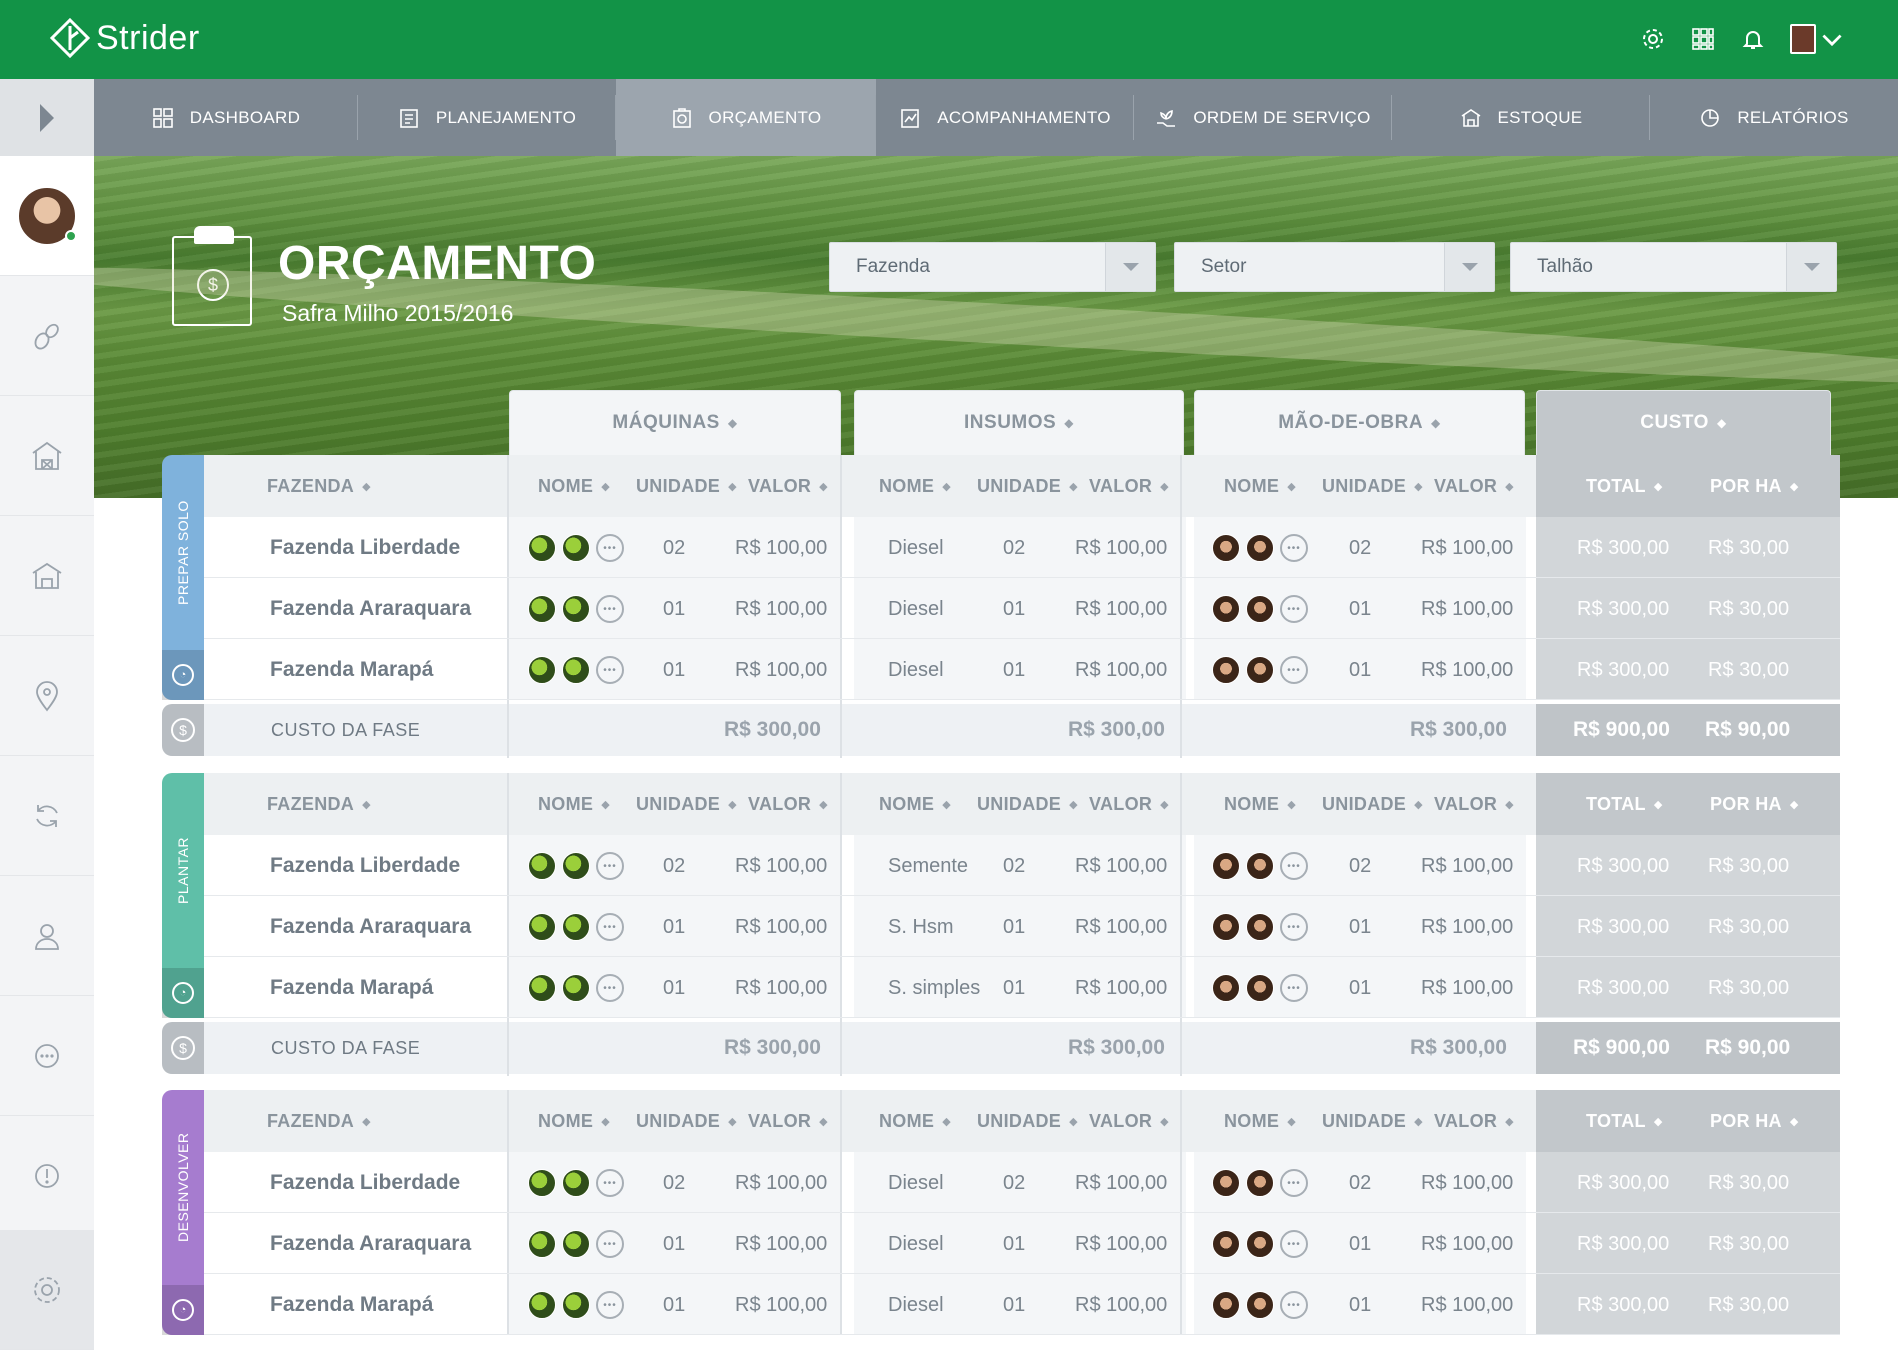 The width and height of the screenshot is (1898, 1350). I want to click on sidebar-item-settings, so click(47, 1290).